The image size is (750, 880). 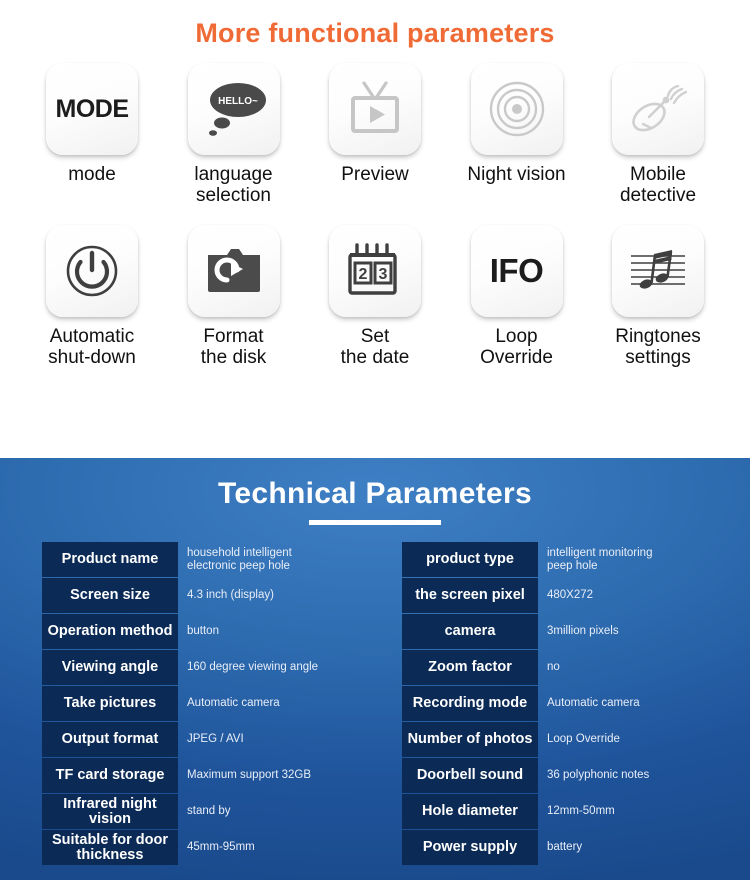 I want to click on folder-refresh-icon, so click(x=233, y=271).